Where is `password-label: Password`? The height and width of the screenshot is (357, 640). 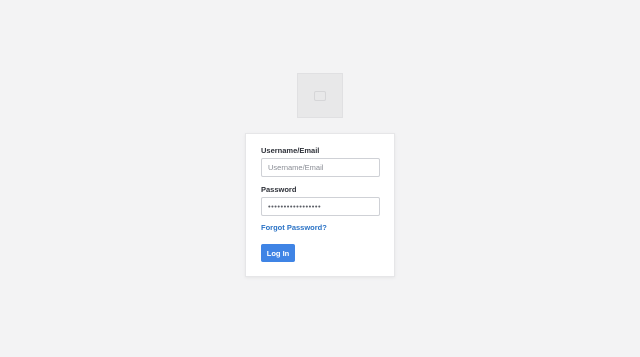
password-label: Password is located at coordinates (279, 189).